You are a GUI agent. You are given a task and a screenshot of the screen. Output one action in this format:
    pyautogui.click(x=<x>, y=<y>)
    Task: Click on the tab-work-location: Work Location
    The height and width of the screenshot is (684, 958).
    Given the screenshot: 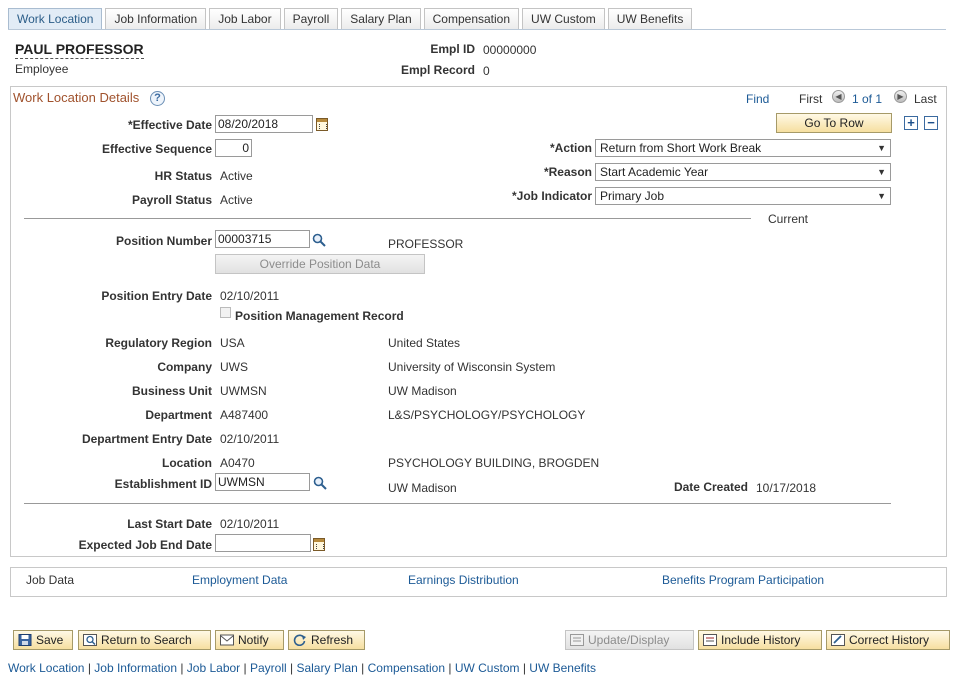 What is the action you would take?
    pyautogui.click(x=55, y=19)
    